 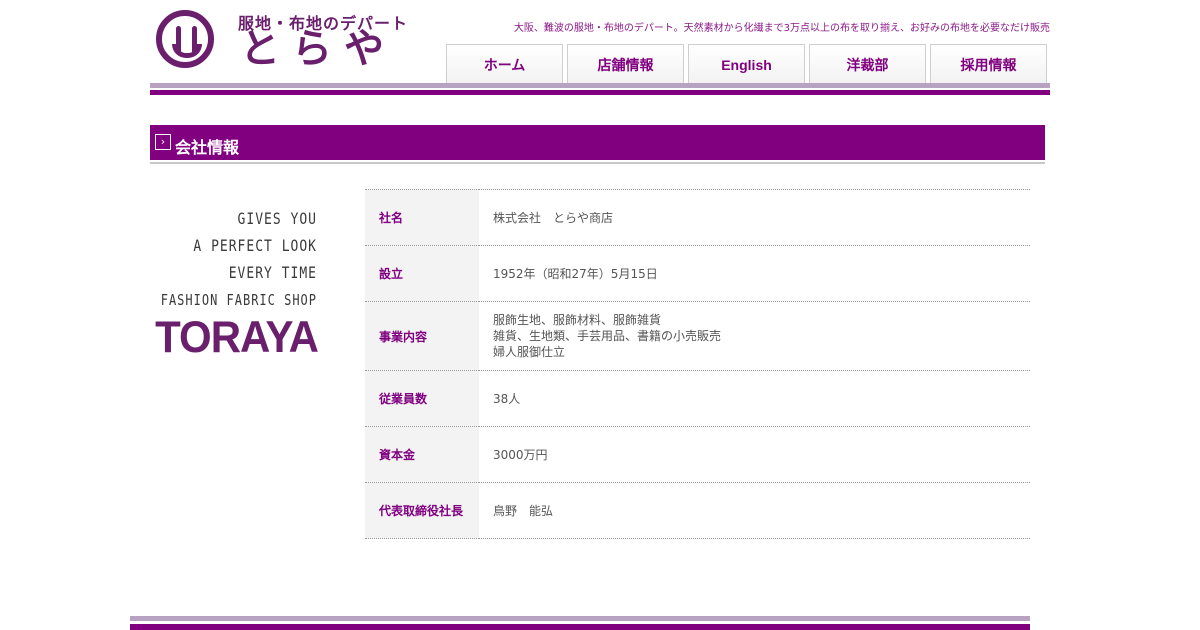 What do you see at coordinates (504, 64) in the screenshot?
I see `nav-home: ホーム` at bounding box center [504, 64].